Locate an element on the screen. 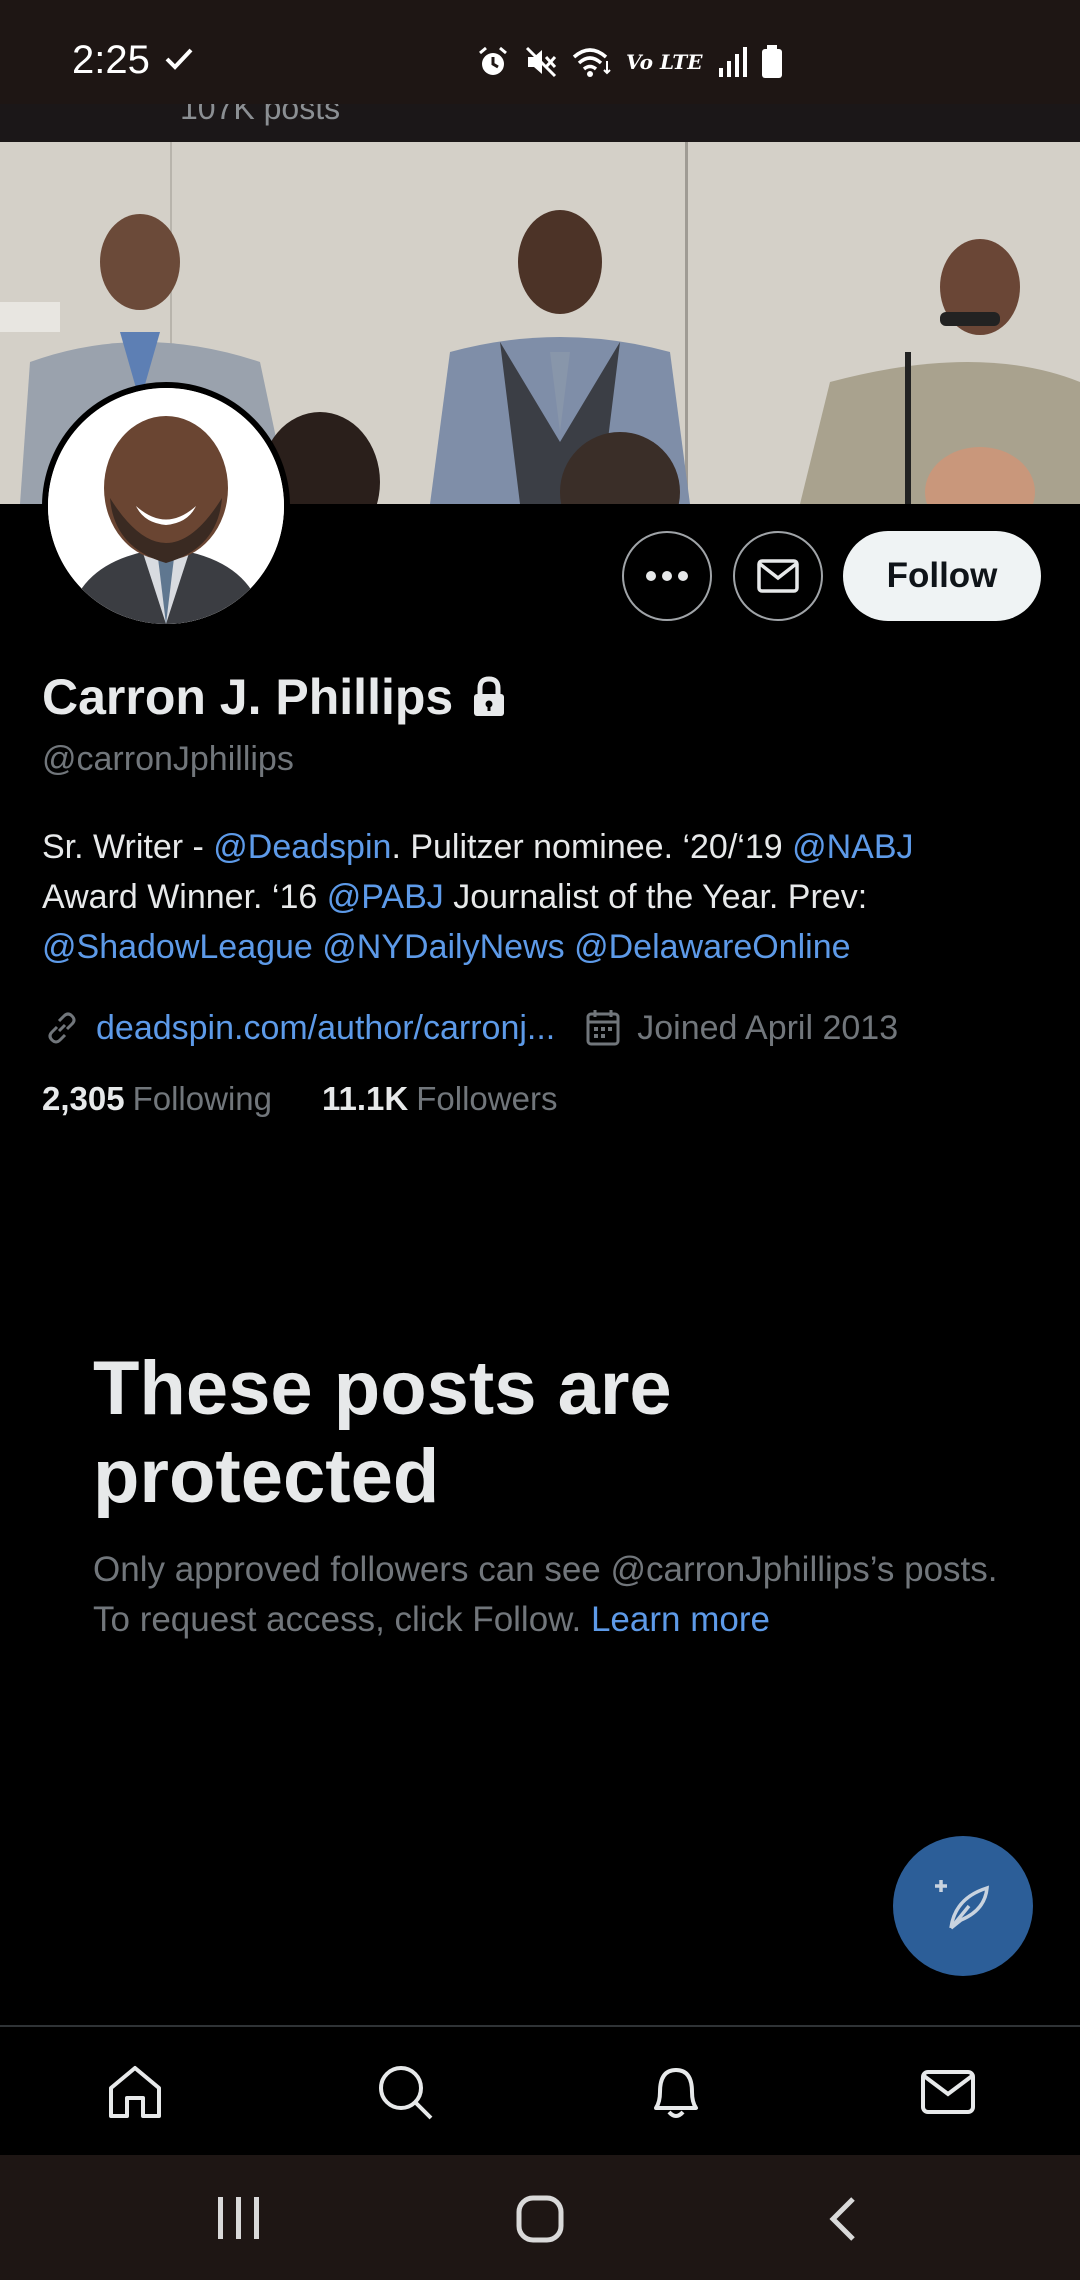  status-bar: 2:25 Vo LTE is located at coordinates (540, 52).